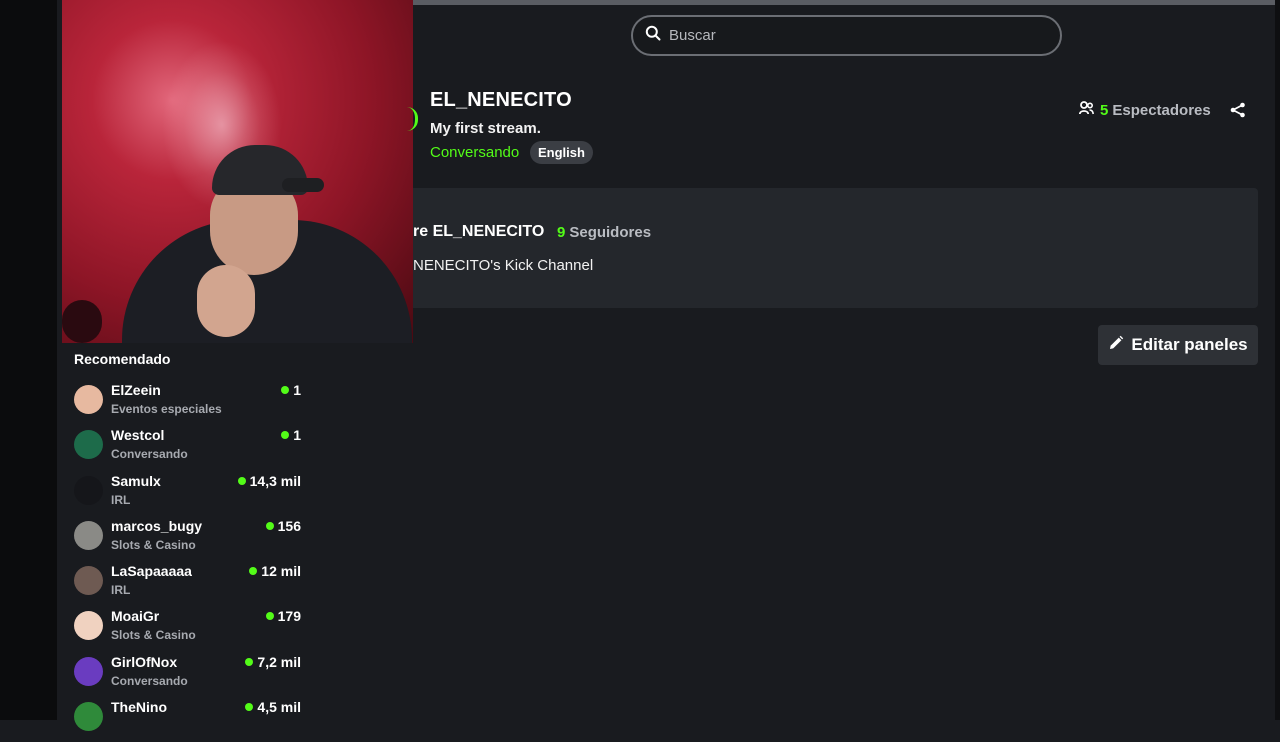 The height and width of the screenshot is (742, 1280). What do you see at coordinates (1086, 110) in the screenshot?
I see `viewers-icon` at bounding box center [1086, 110].